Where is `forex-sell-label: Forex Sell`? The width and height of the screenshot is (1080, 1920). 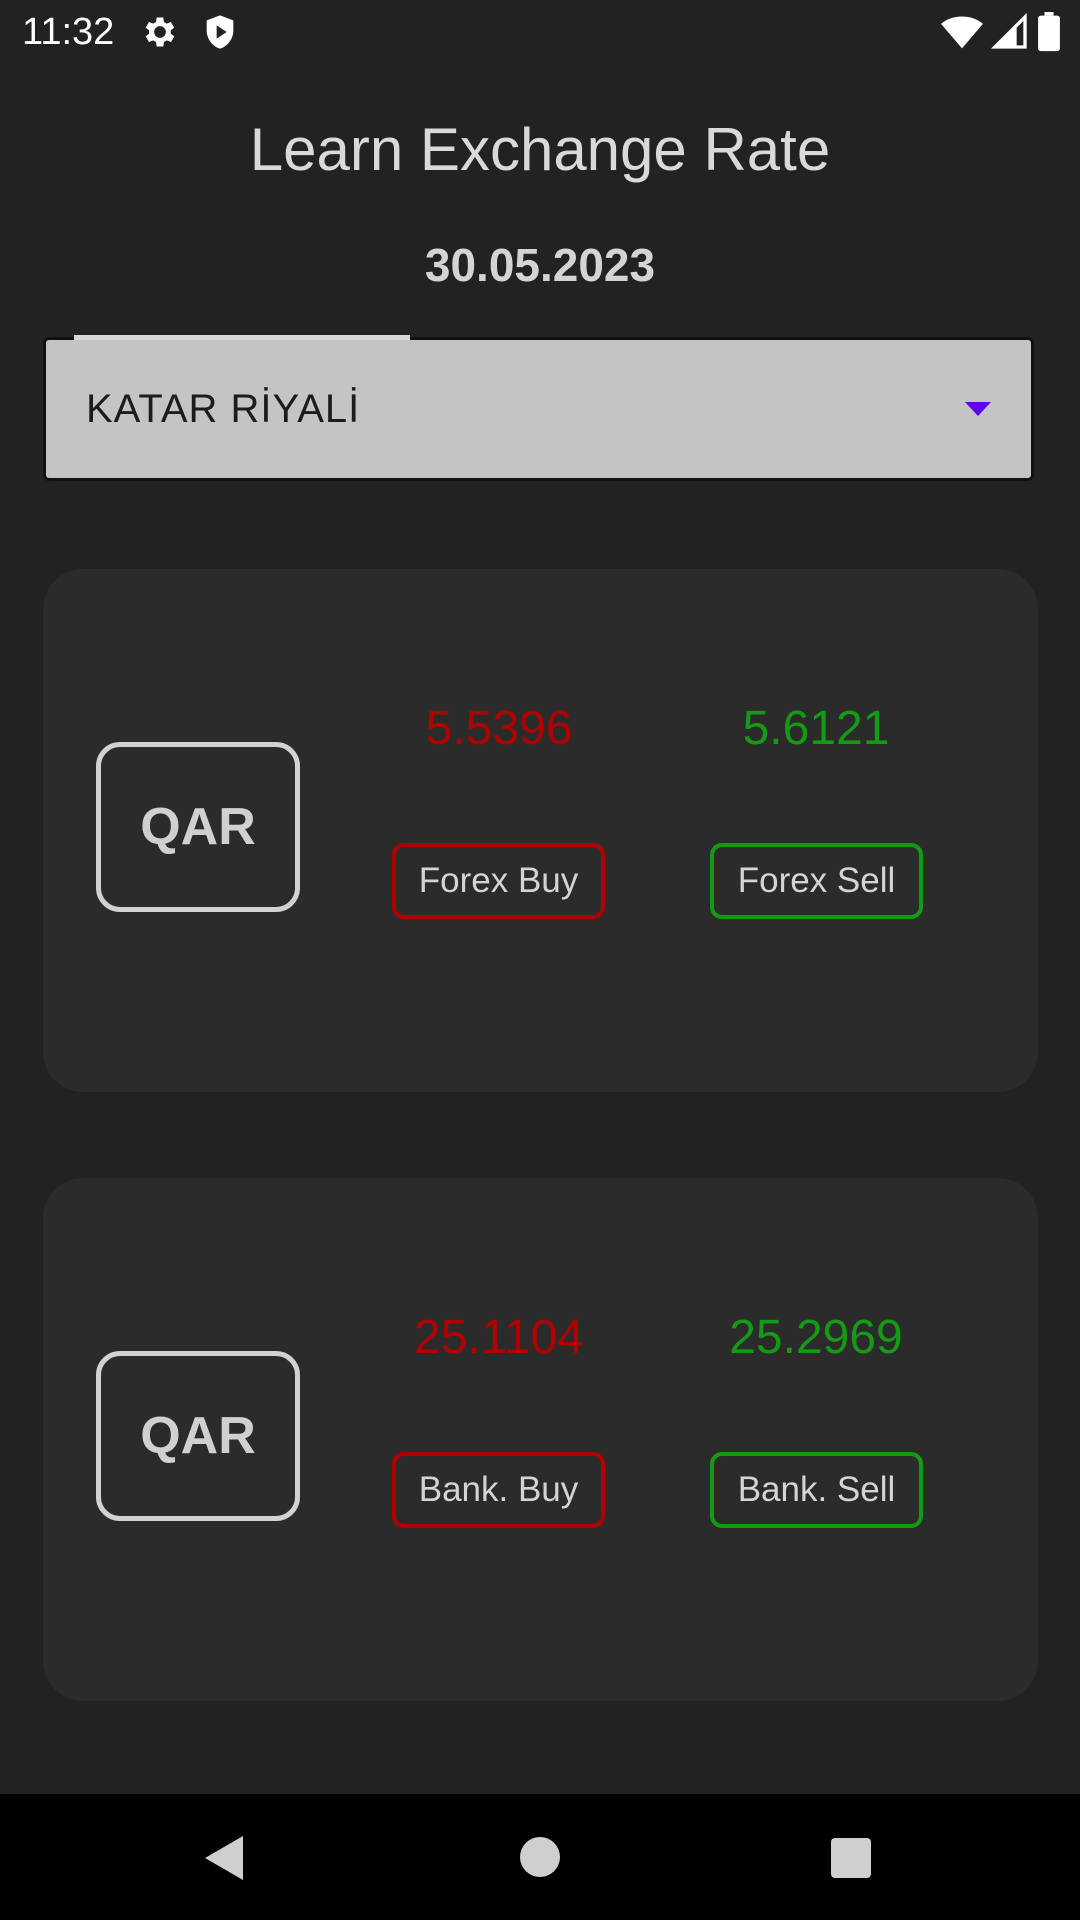
forex-sell-label: Forex Sell is located at coordinates (816, 881).